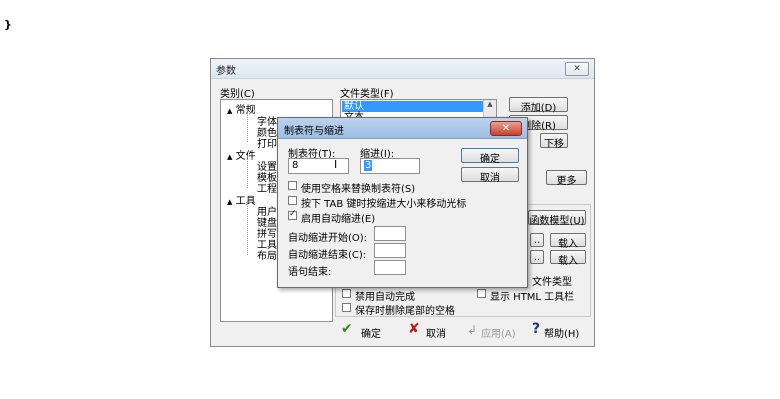 The image size is (780, 399). I want to click on use-spaces-checkbox, so click(292, 185).